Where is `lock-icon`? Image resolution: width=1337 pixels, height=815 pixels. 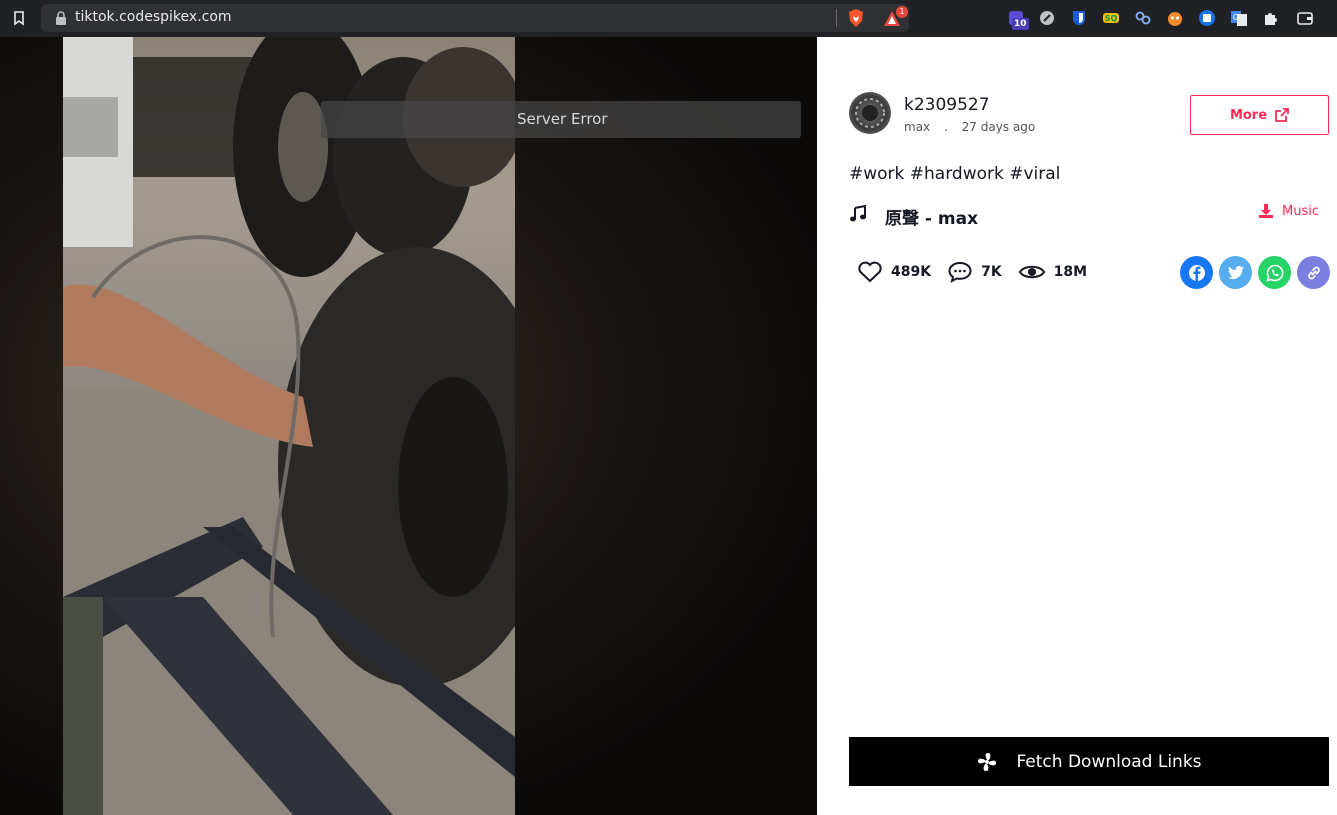
lock-icon is located at coordinates (61, 18).